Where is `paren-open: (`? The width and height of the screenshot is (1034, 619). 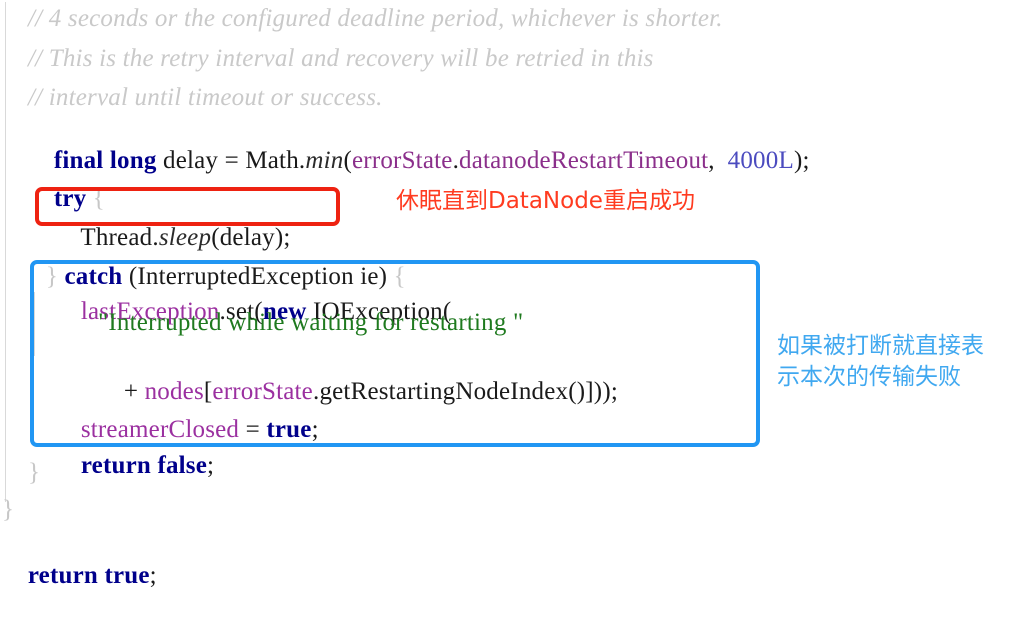
paren-open: ( is located at coordinates (347, 160).